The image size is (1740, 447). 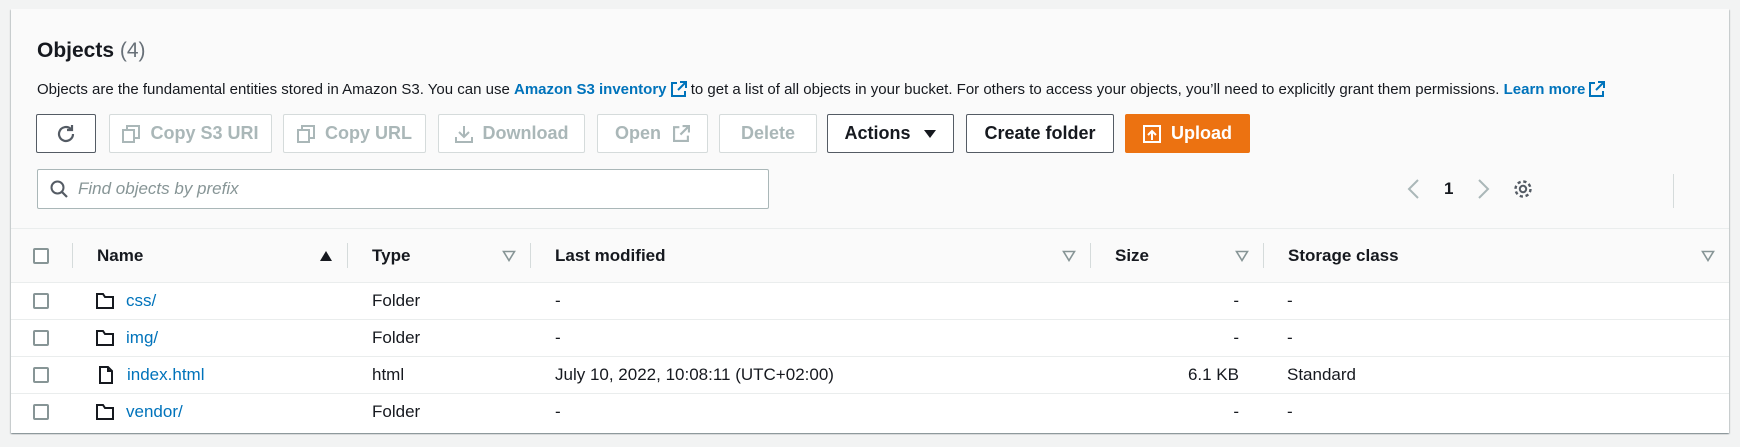 I want to click on refresh-button, so click(x=66, y=133).